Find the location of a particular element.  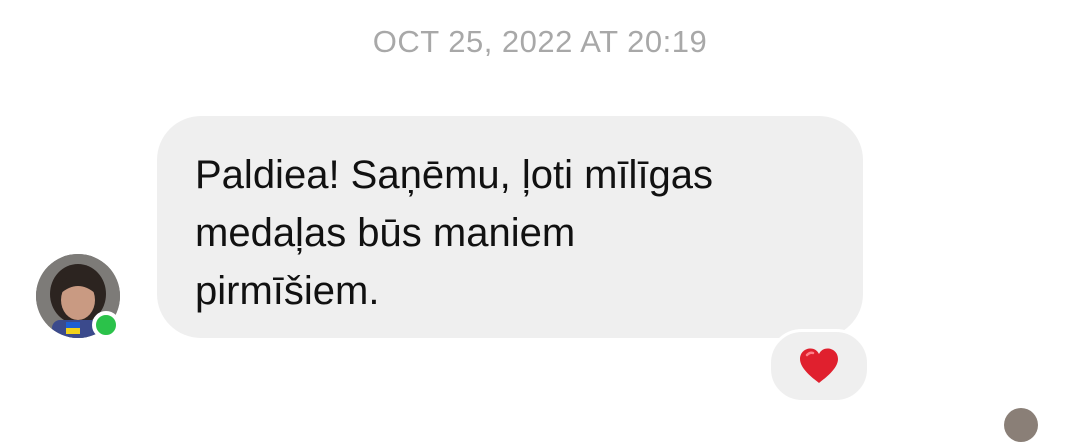

next-message-avatar is located at coordinates (1021, 425).